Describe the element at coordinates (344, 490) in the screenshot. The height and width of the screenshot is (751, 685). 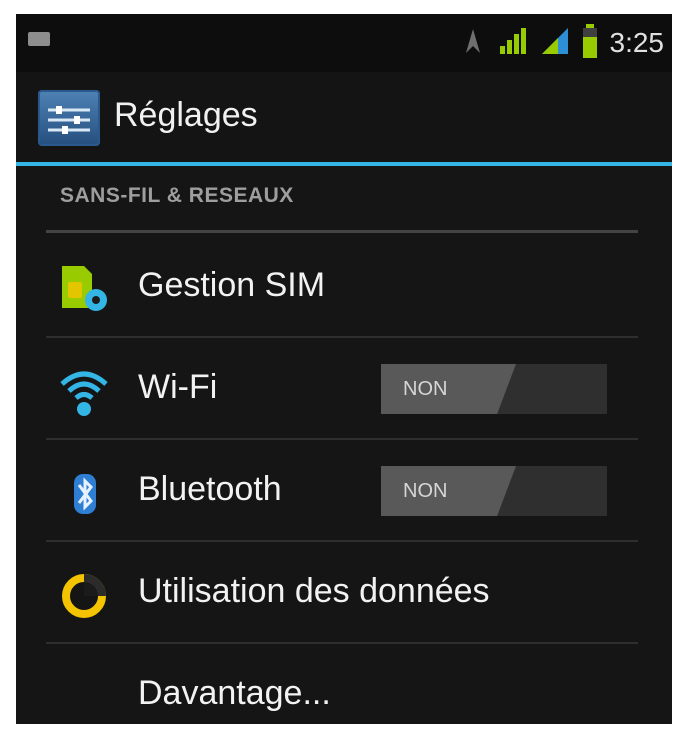
I see `settings-item-bluetooth: Bluetooth NON` at that location.